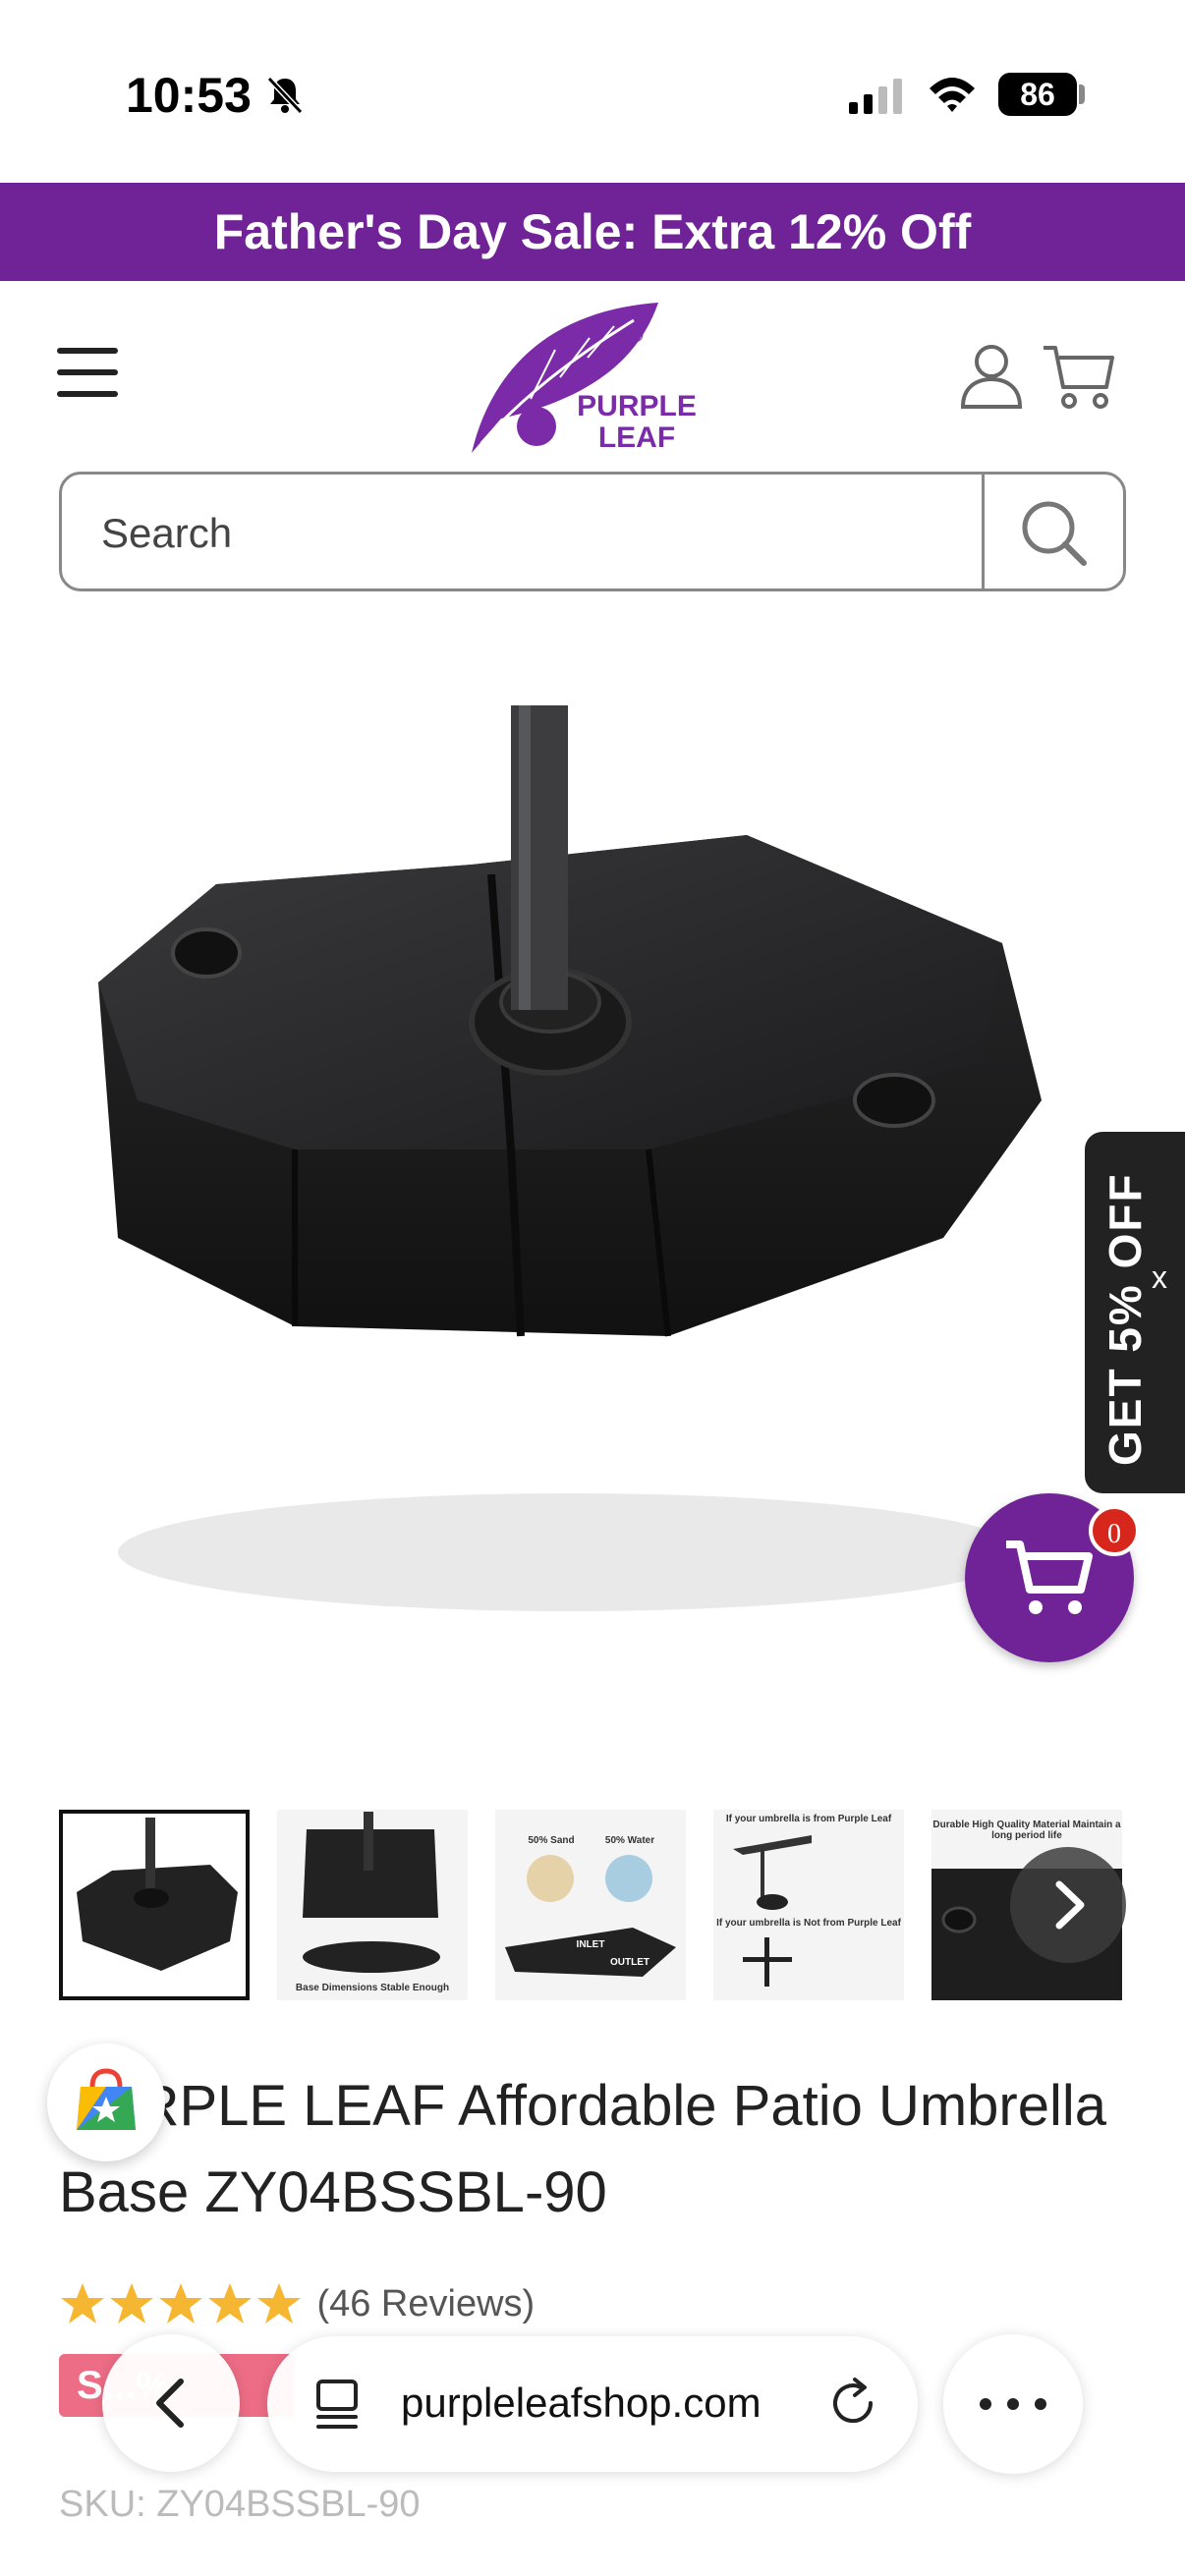 The image size is (1185, 2576). Describe the element at coordinates (285, 95) in the screenshot. I see `bell-slash-icon` at that location.